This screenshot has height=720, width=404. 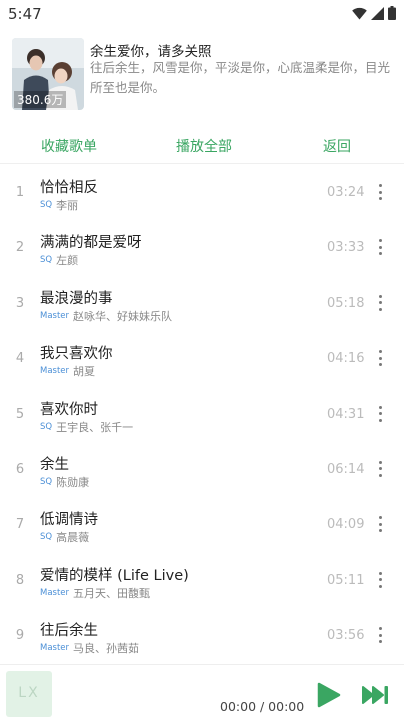 What do you see at coordinates (329, 695) in the screenshot?
I see `play-icon` at bounding box center [329, 695].